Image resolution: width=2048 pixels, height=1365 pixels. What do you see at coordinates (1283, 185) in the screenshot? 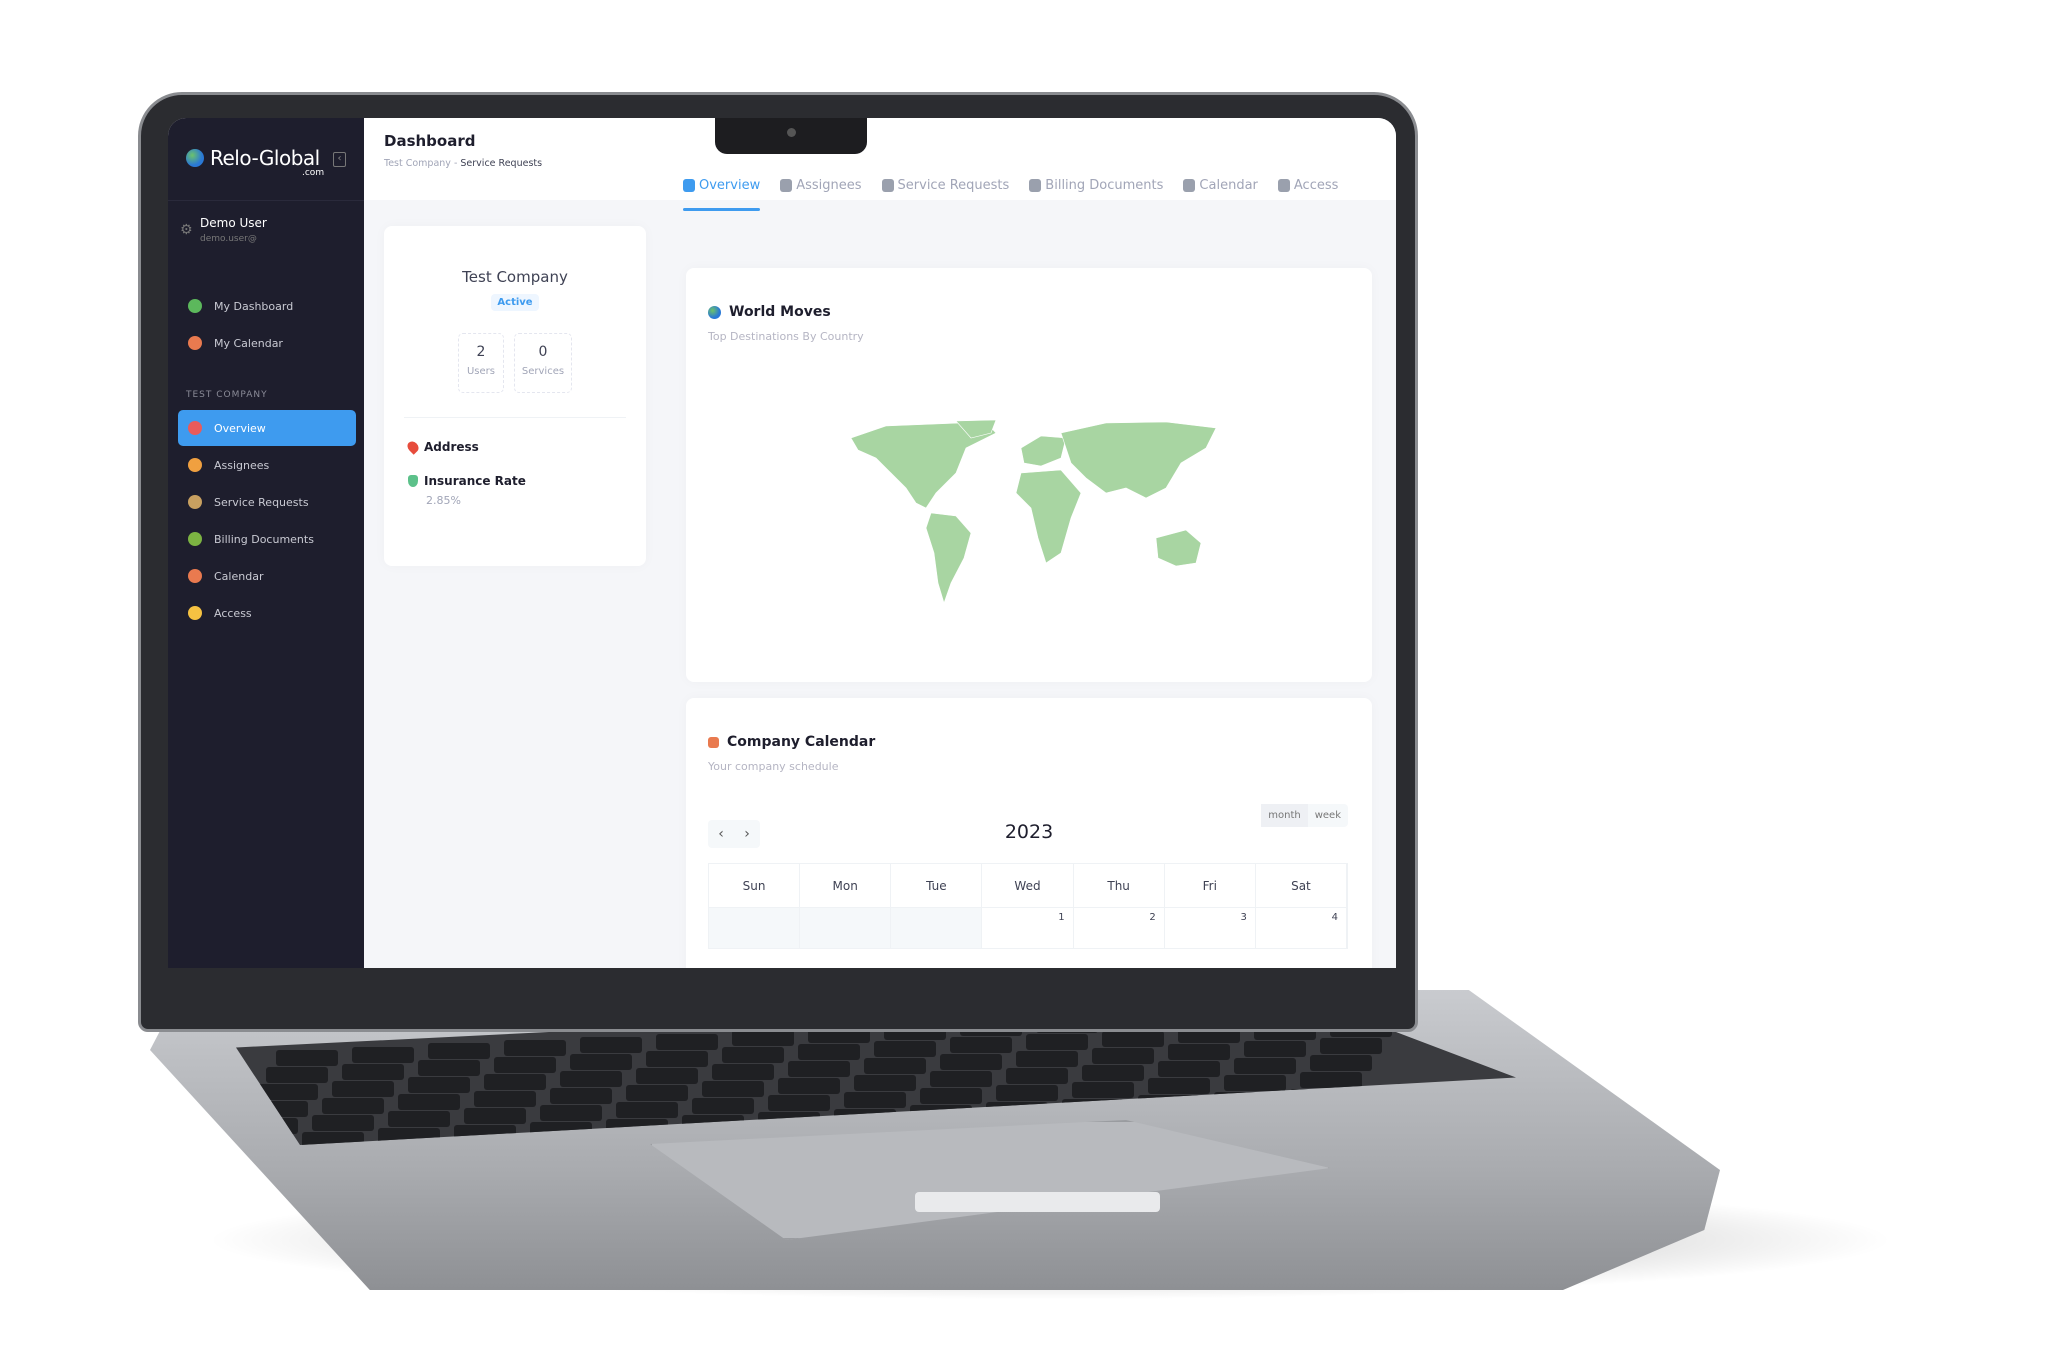
I see `access-icon` at bounding box center [1283, 185].